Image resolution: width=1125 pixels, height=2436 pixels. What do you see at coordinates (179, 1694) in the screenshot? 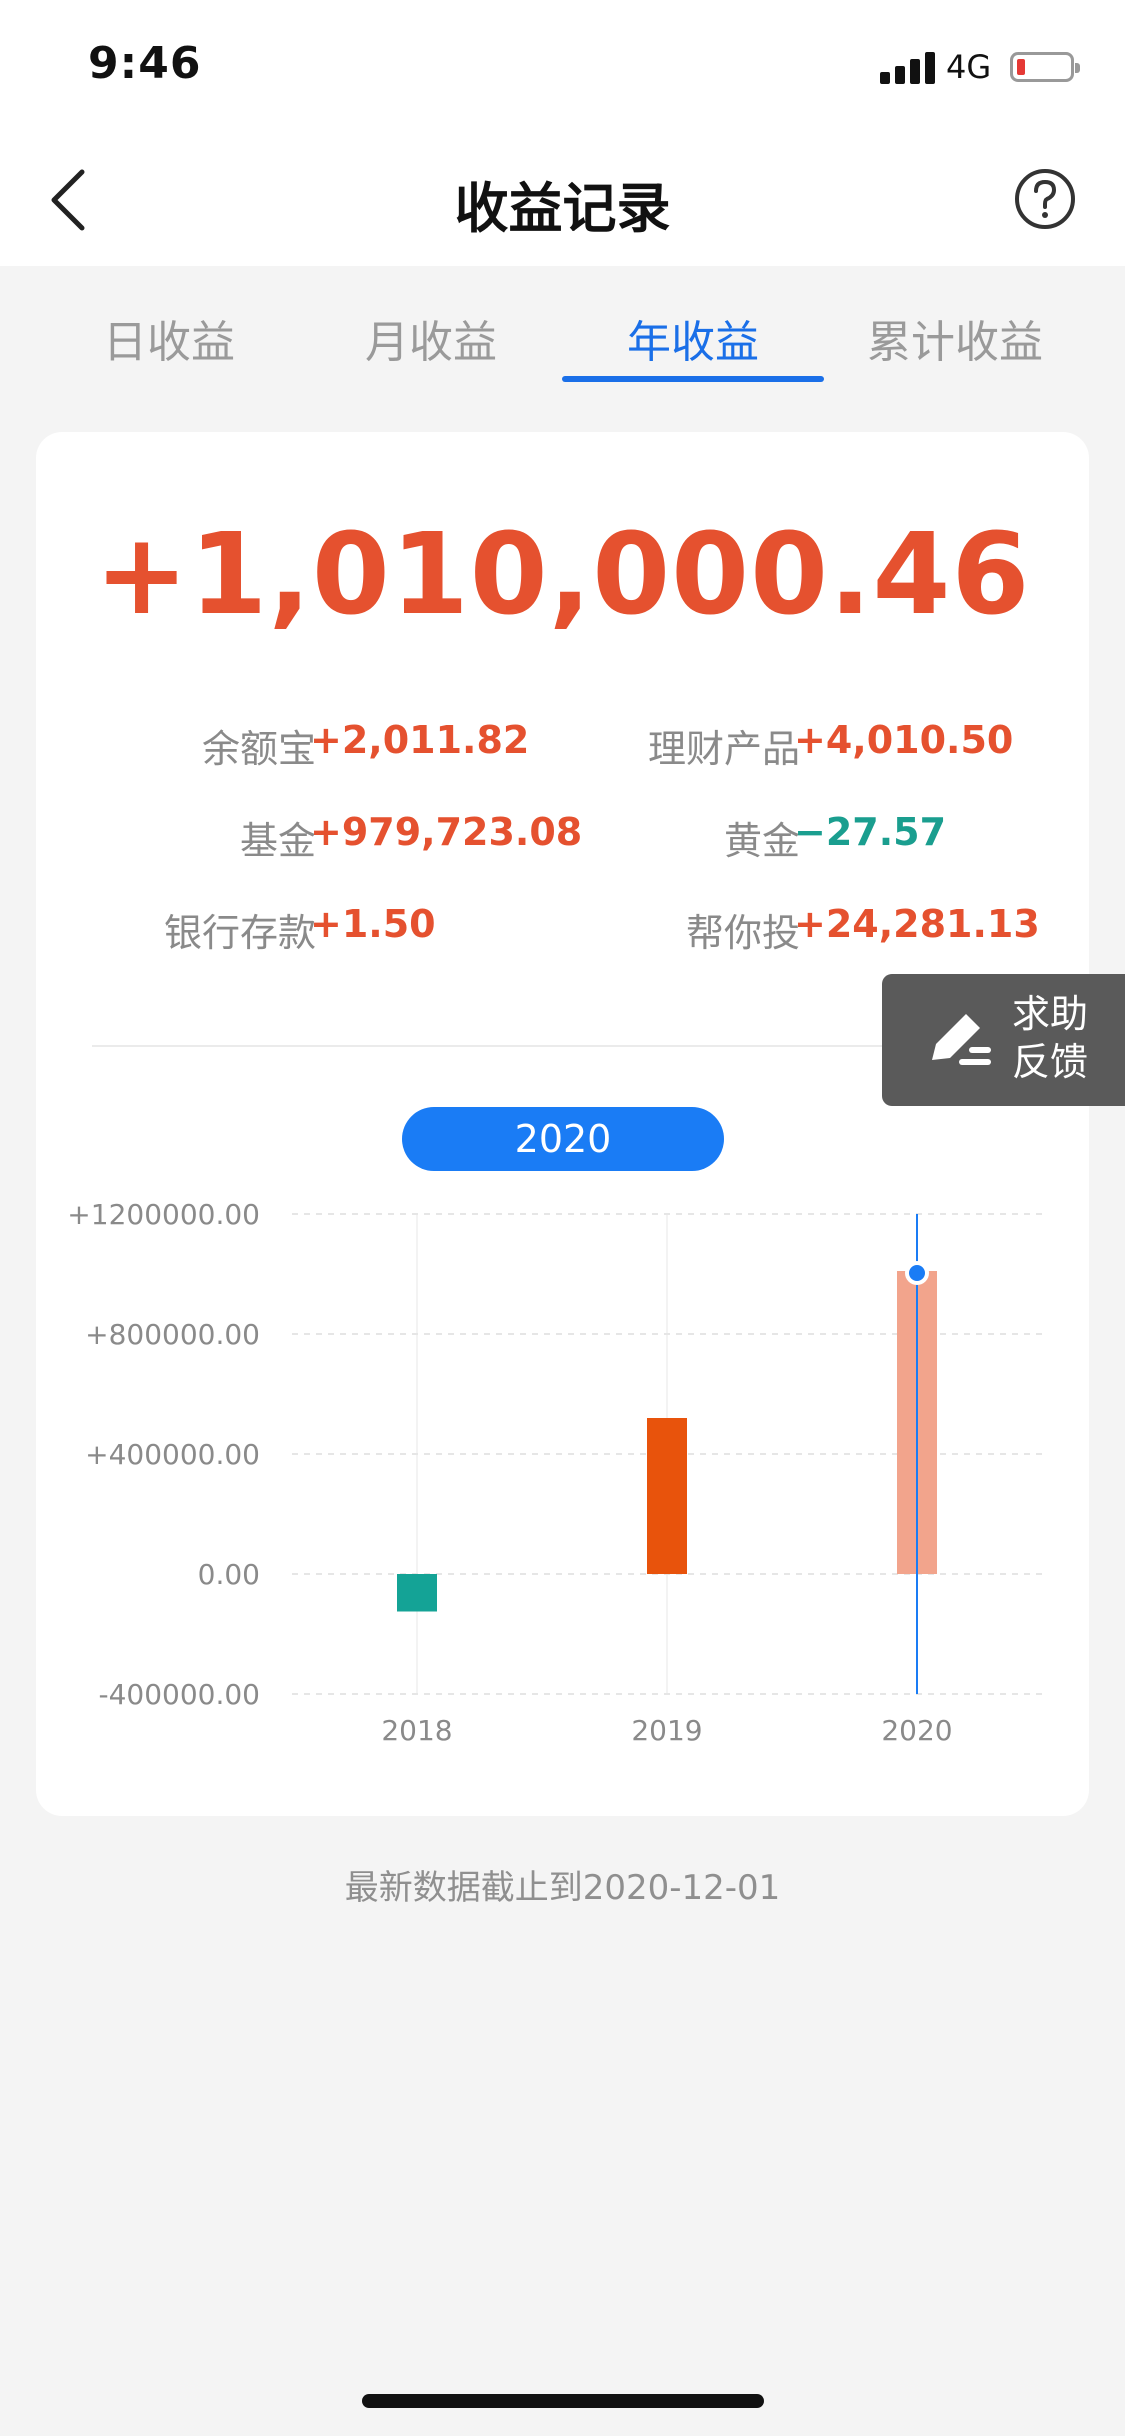
I see `y-tick-label: -400000.00` at bounding box center [179, 1694].